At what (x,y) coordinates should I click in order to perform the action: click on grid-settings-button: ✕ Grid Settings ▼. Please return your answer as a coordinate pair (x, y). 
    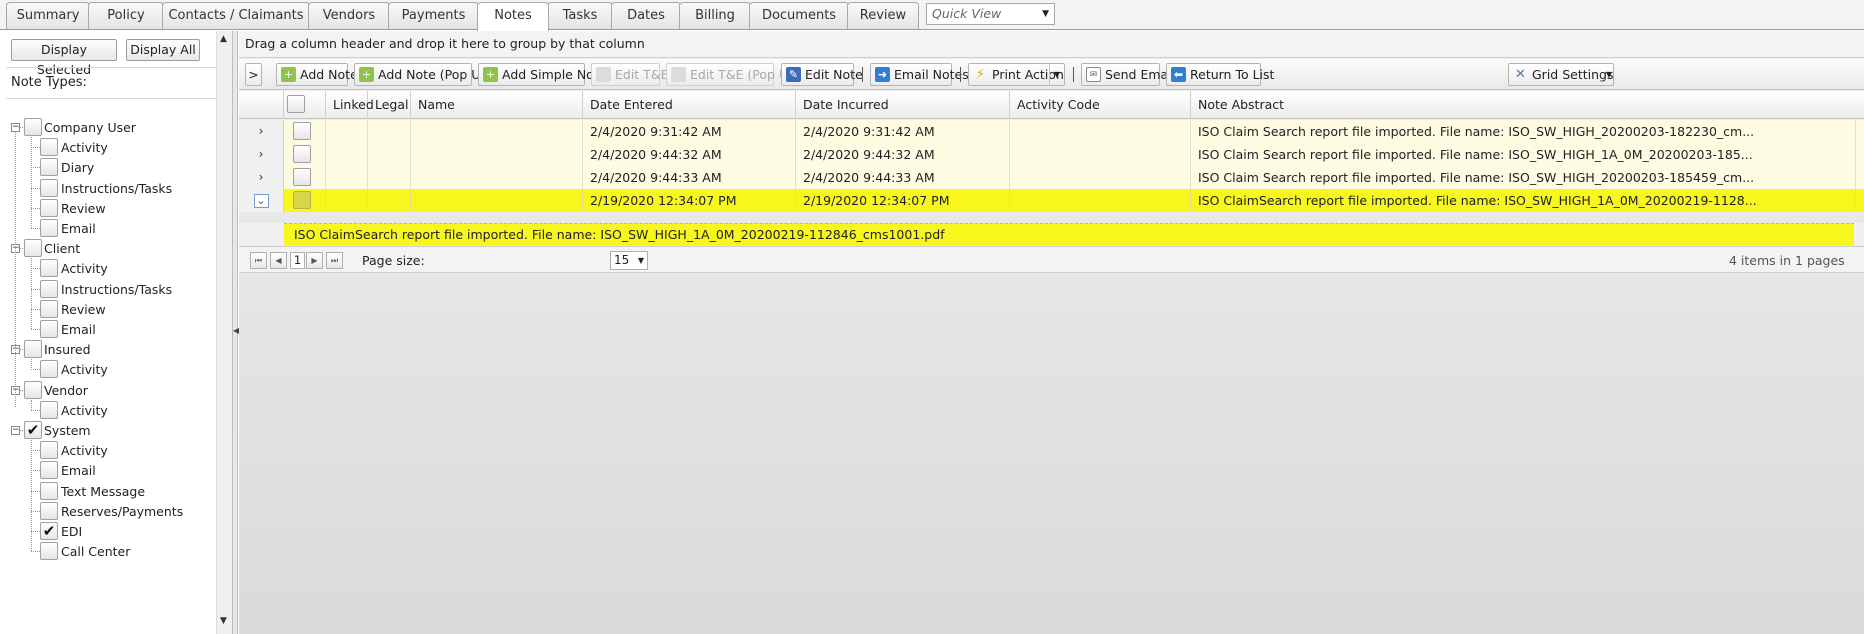
    Looking at the image, I should click on (1561, 74).